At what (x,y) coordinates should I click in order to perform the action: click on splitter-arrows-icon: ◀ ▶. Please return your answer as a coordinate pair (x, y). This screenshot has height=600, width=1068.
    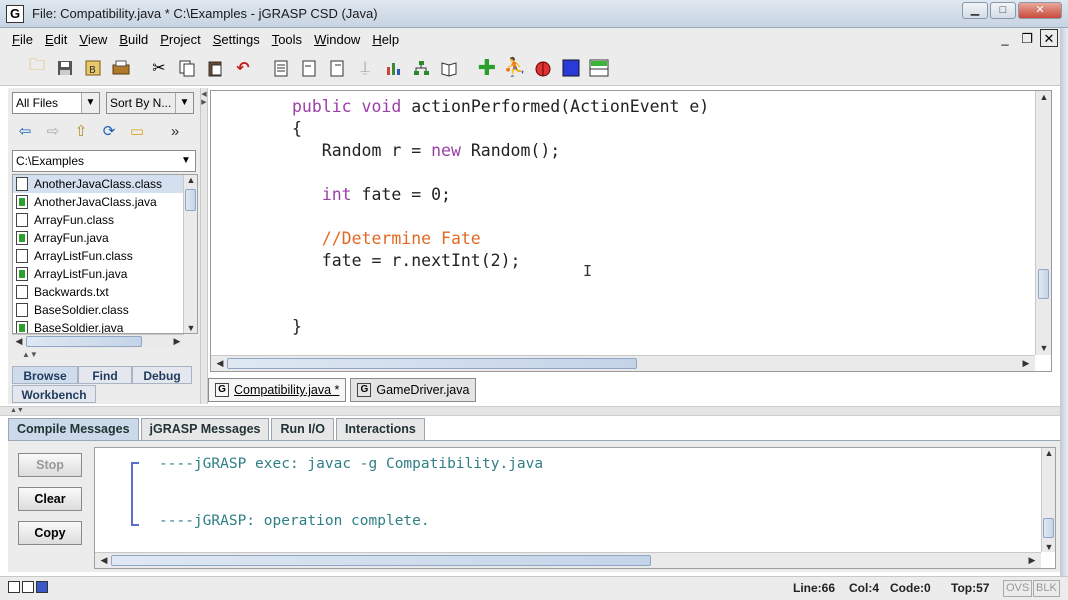
    Looking at the image, I should click on (204, 98).